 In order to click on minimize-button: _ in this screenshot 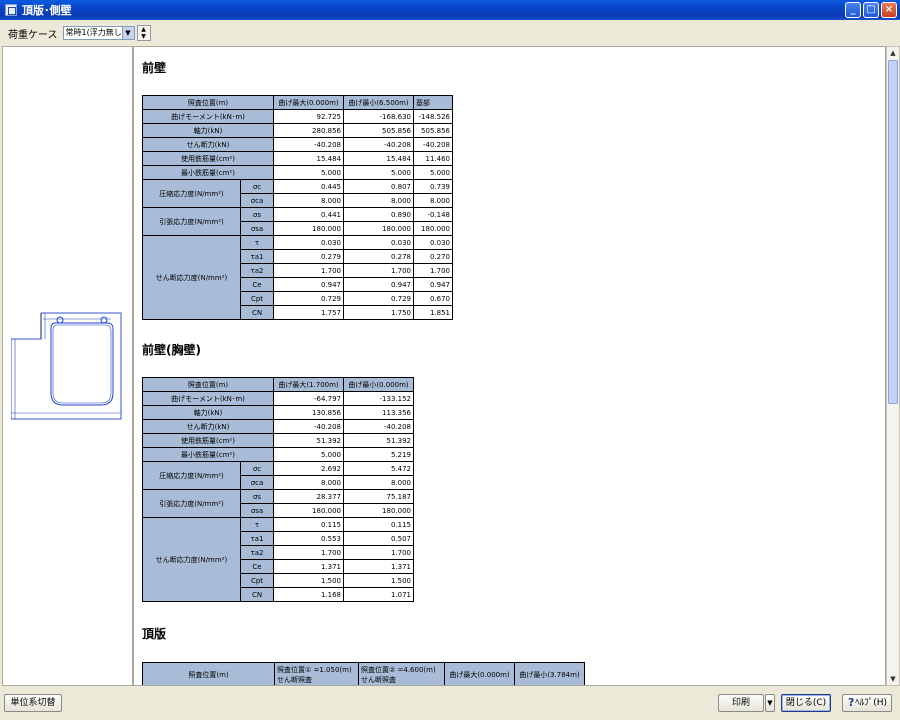, I will do `click(853, 10)`.